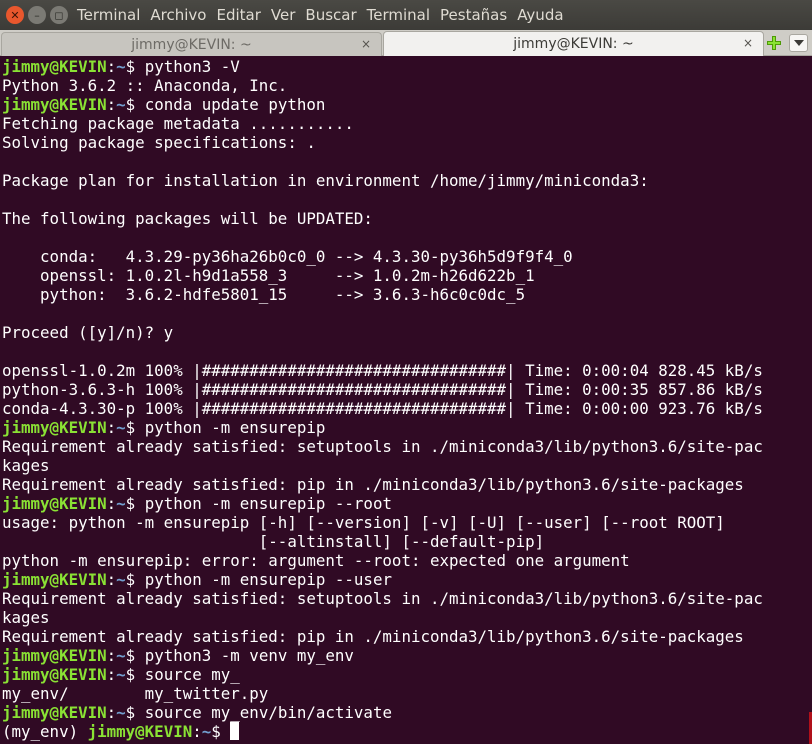 The width and height of the screenshot is (812, 744). I want to click on output-line: [--altinstall] [--default-pip], so click(273, 541).